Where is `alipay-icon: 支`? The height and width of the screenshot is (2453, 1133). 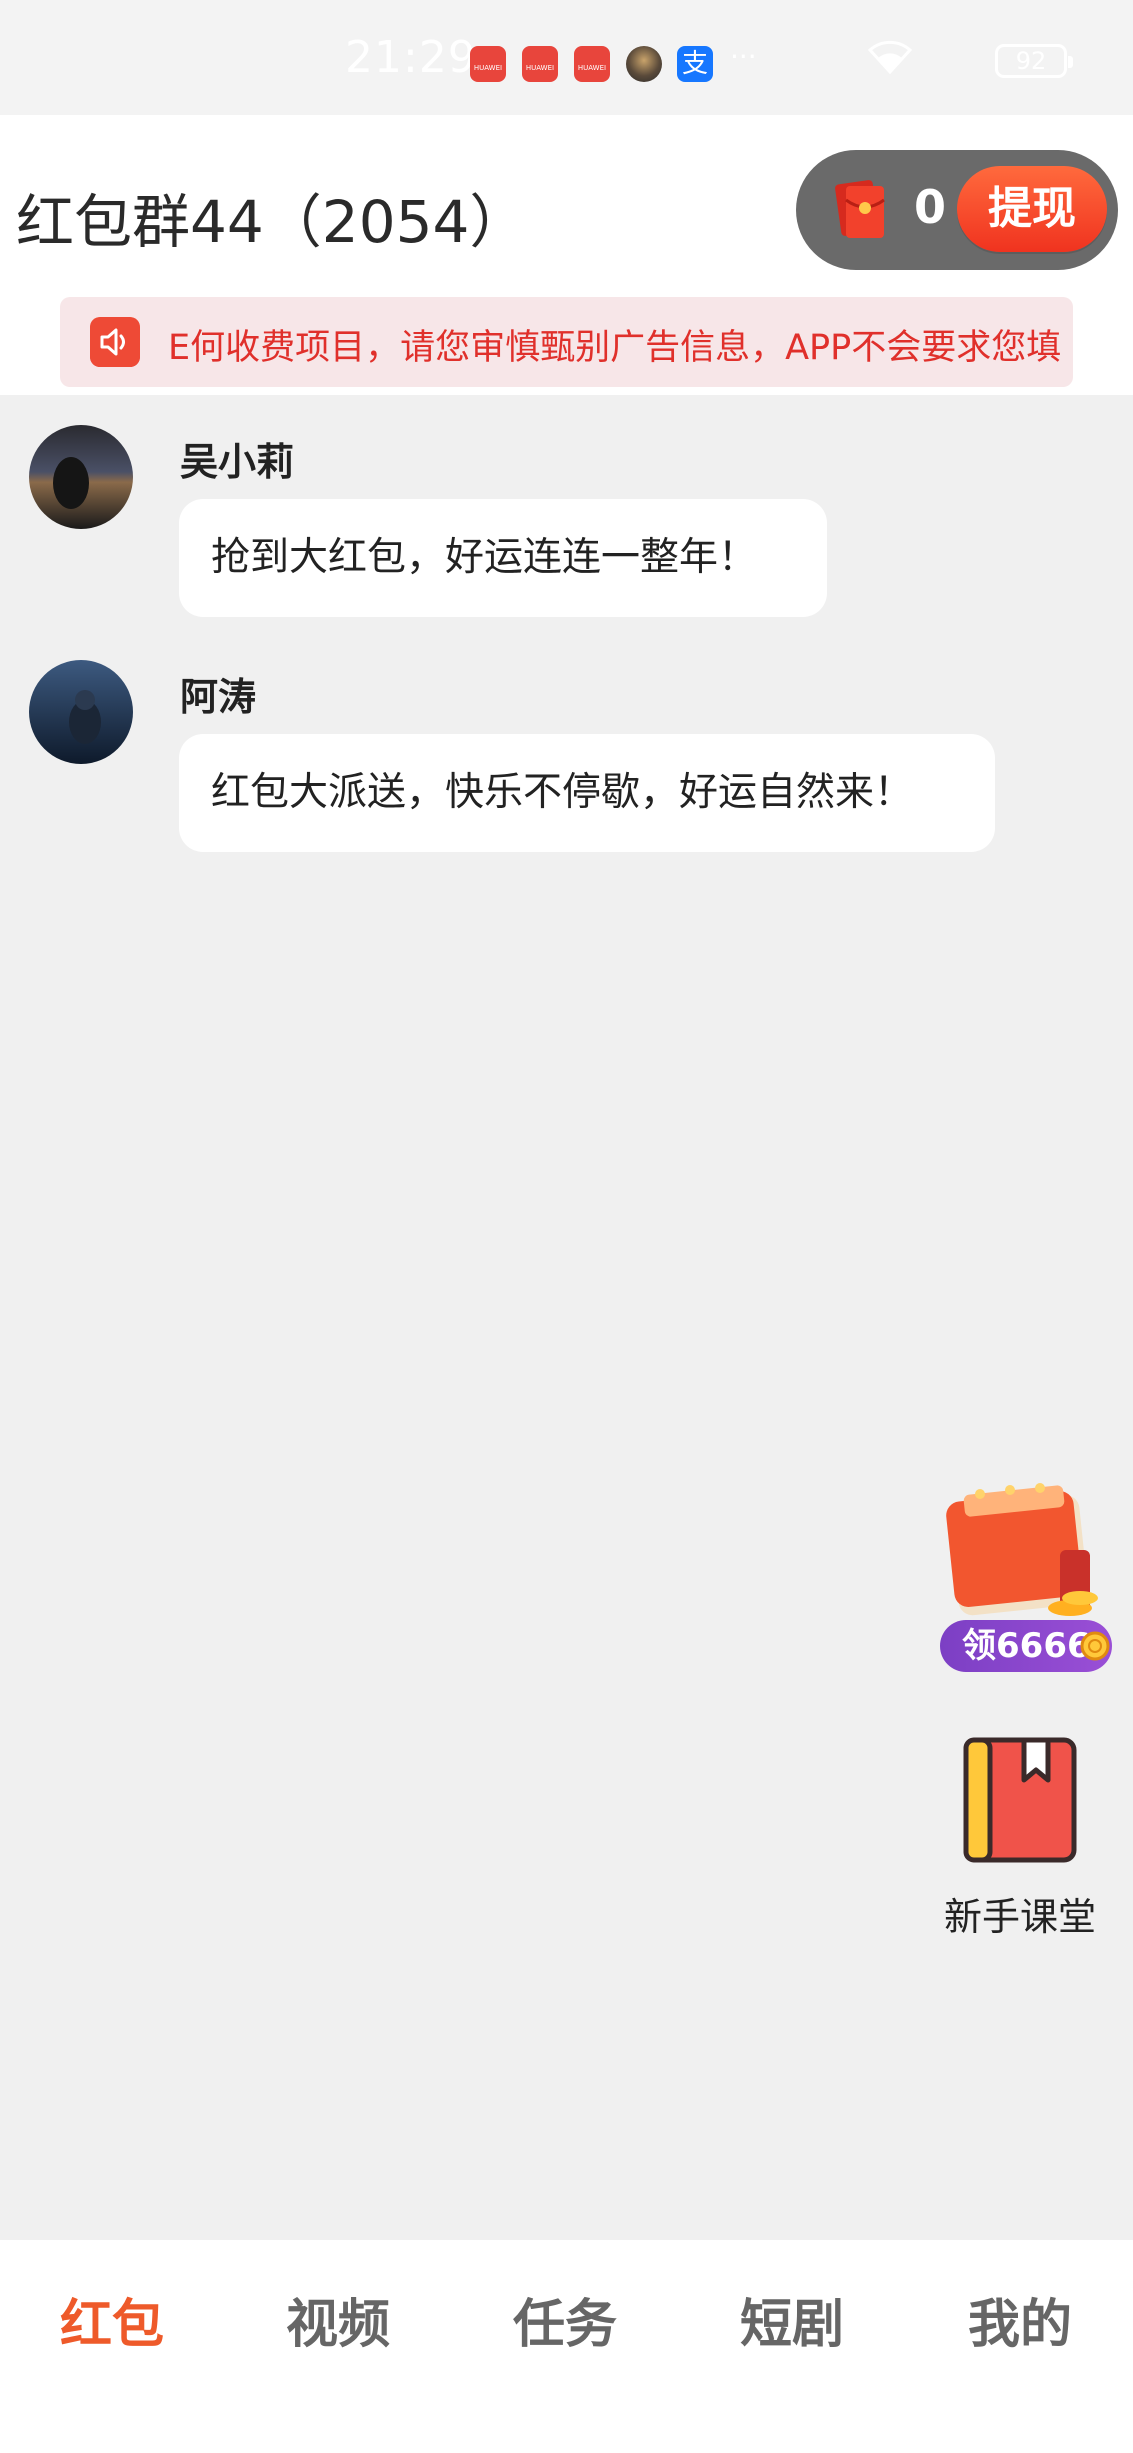
alipay-icon: 支 is located at coordinates (695, 64).